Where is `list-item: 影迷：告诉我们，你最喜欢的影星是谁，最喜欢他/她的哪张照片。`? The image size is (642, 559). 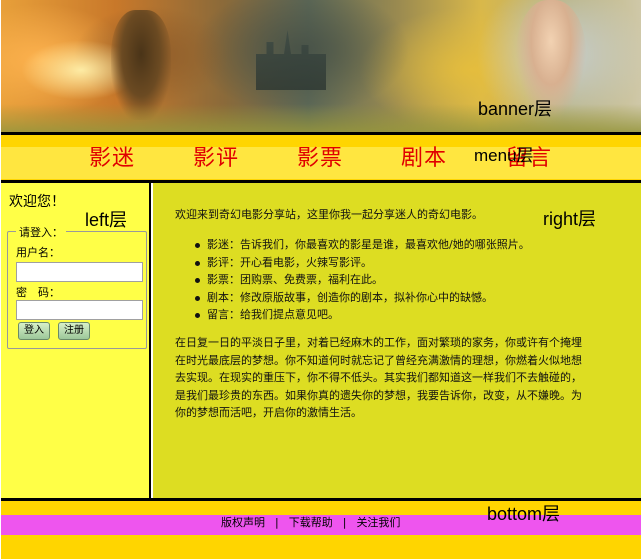 list-item: 影迷：告诉我们，你最喜欢的影星是谁，最喜欢他/她的哪张照片。 is located at coordinates (361, 245).